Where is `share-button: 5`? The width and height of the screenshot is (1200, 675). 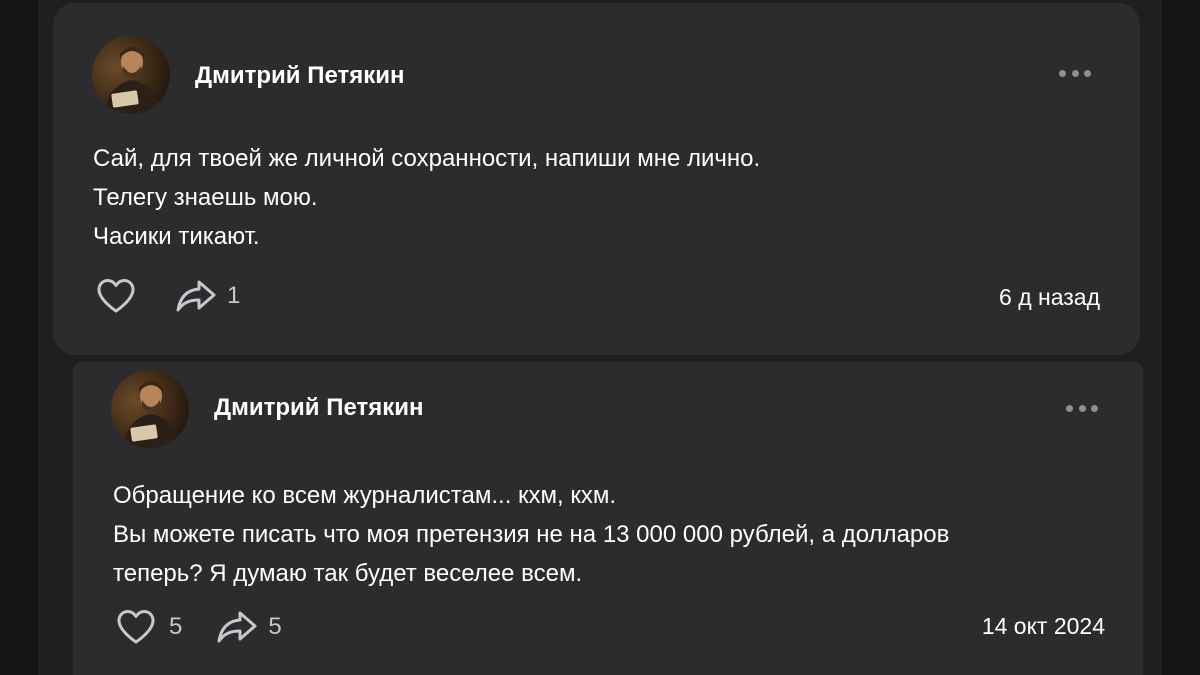
share-button: 5 is located at coordinates (249, 627).